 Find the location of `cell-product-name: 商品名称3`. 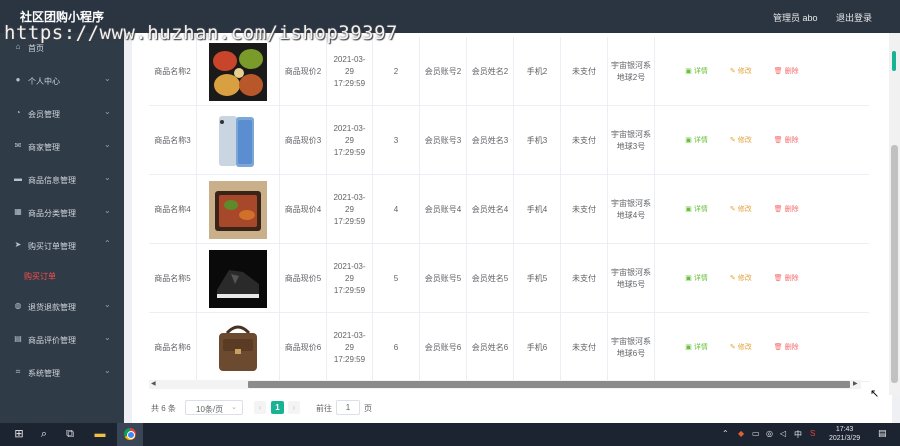

cell-product-name: 商品名称3 is located at coordinates (173, 140).